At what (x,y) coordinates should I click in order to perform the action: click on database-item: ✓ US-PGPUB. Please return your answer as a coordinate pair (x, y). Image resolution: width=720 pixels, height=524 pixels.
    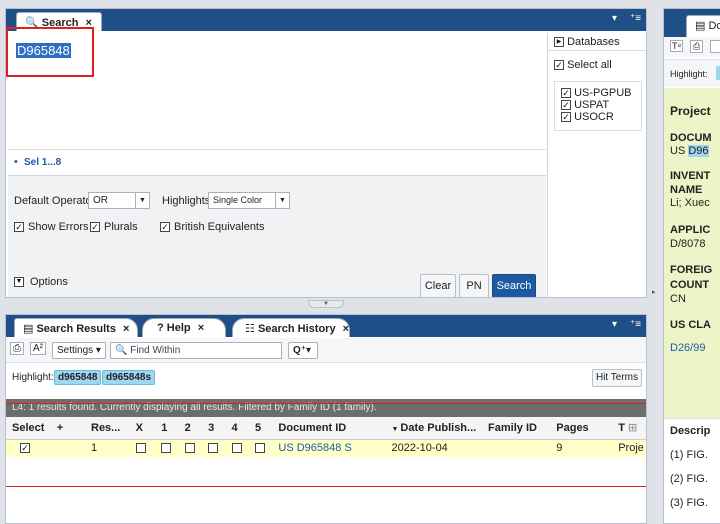
    Looking at the image, I should click on (598, 93).